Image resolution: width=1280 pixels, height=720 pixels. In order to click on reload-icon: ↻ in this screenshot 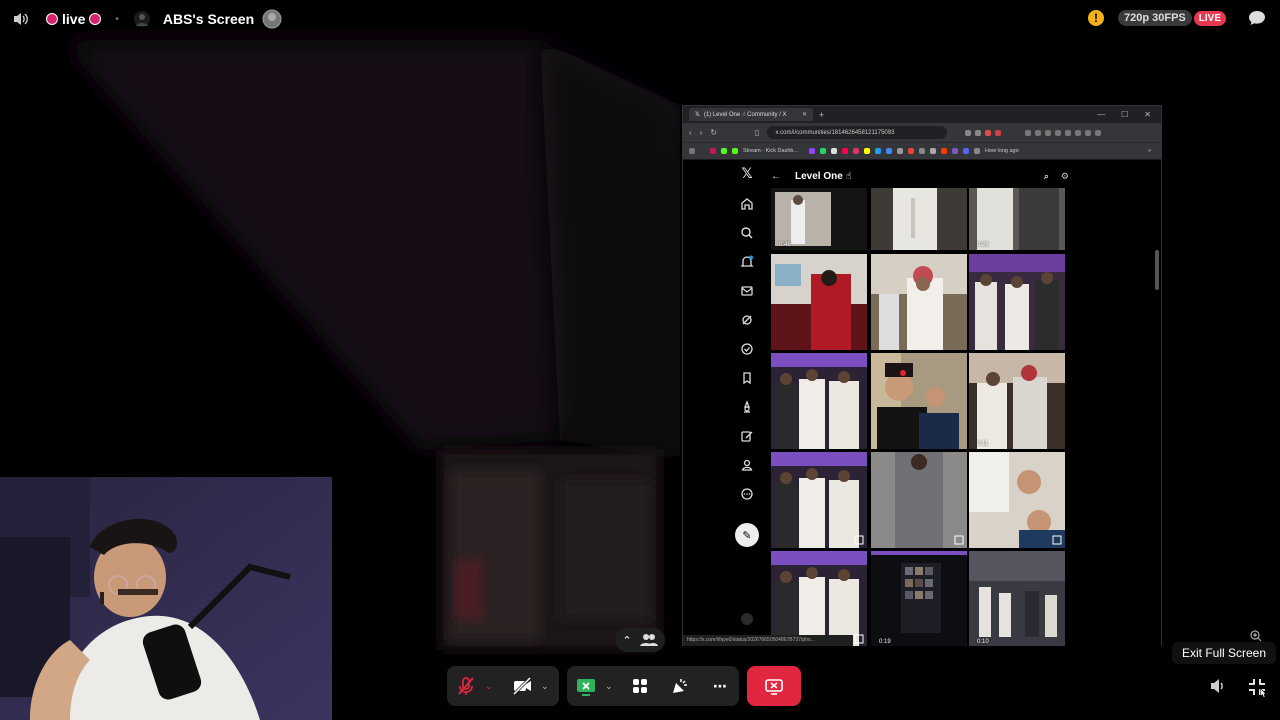, I will do `click(713, 132)`.